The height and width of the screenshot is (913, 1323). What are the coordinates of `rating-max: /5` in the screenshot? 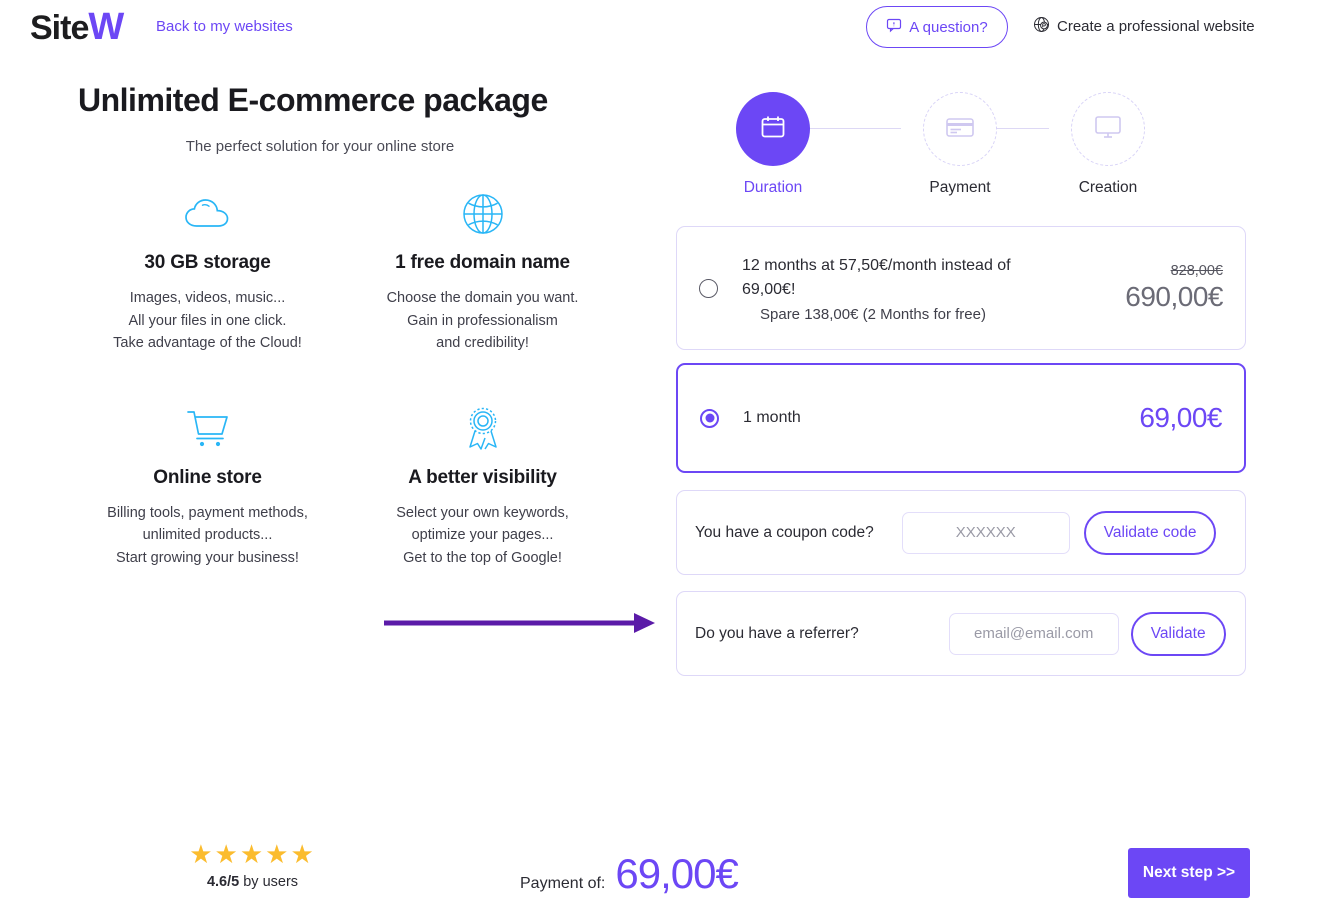 It's located at (233, 882).